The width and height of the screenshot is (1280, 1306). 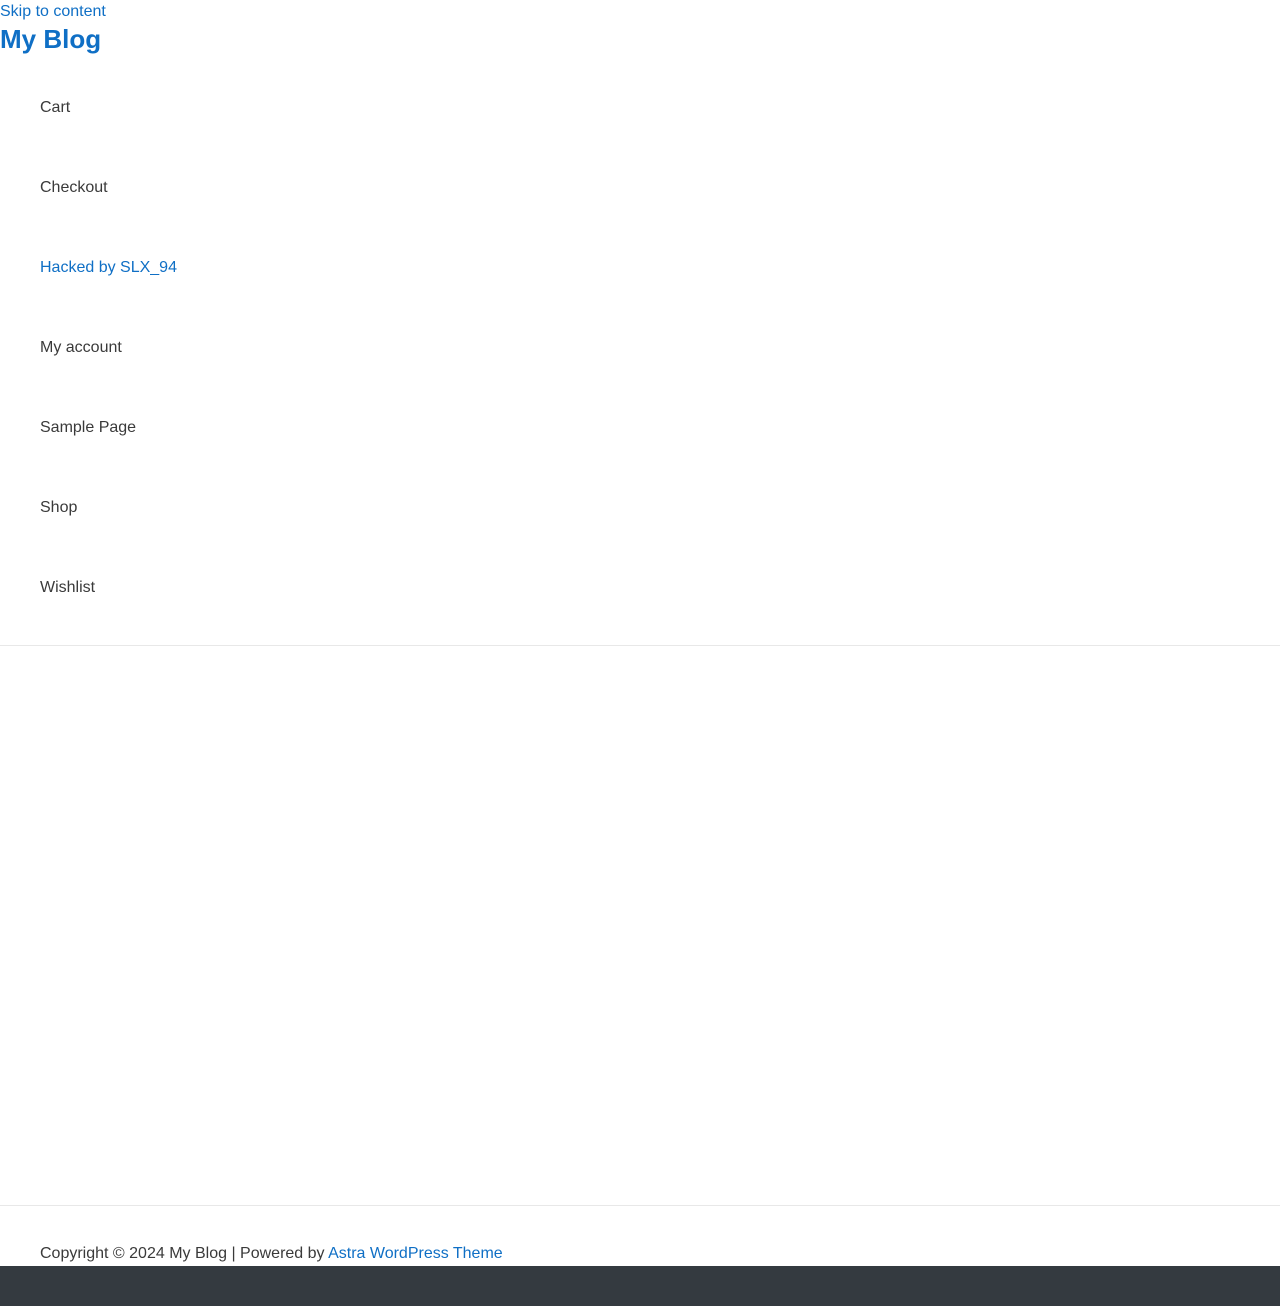 What do you see at coordinates (640, 508) in the screenshot?
I see `nav-item-shop: Shop` at bounding box center [640, 508].